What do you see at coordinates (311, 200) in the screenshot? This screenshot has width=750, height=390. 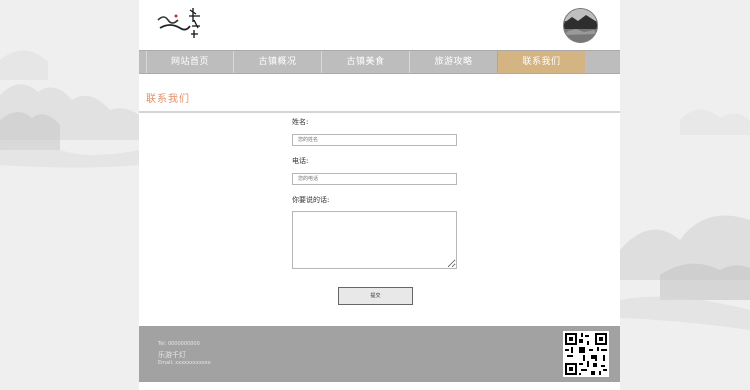 I see `message-label: 你要说的话:` at bounding box center [311, 200].